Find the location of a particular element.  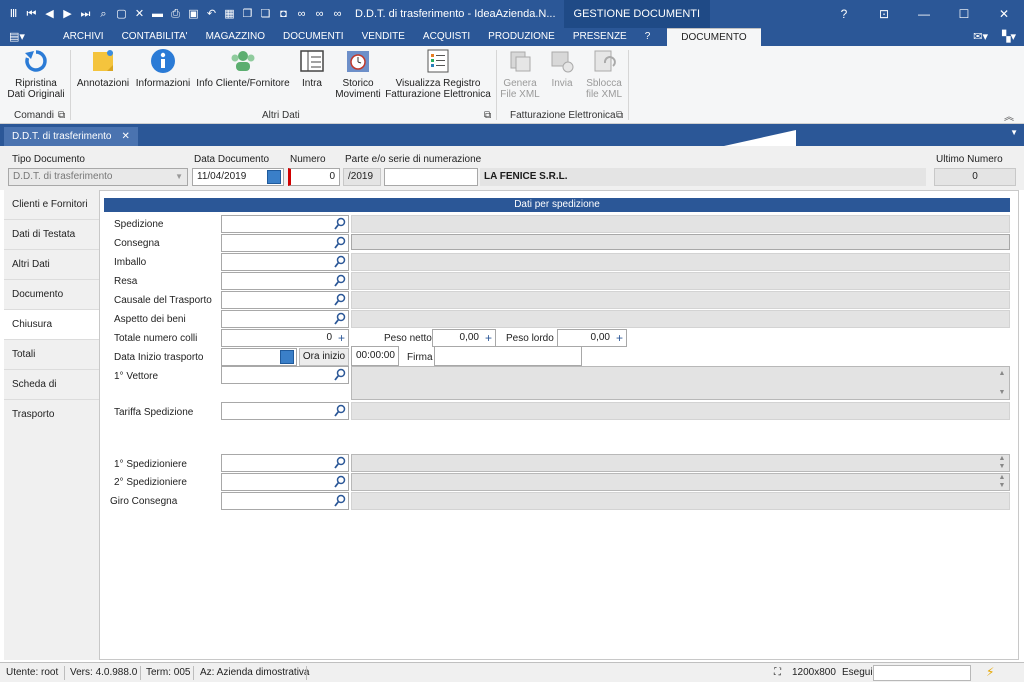

data-documento-input: 11/04/2019 is located at coordinates (238, 177).